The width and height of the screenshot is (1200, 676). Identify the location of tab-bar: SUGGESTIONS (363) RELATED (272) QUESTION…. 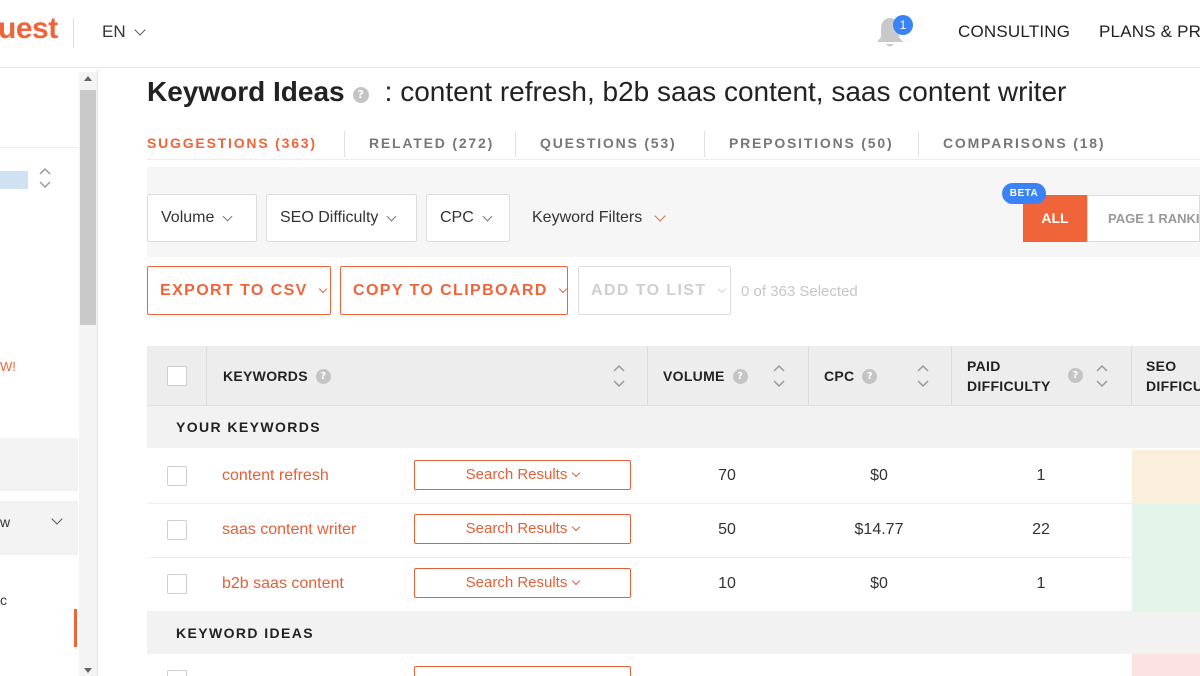
(633, 144).